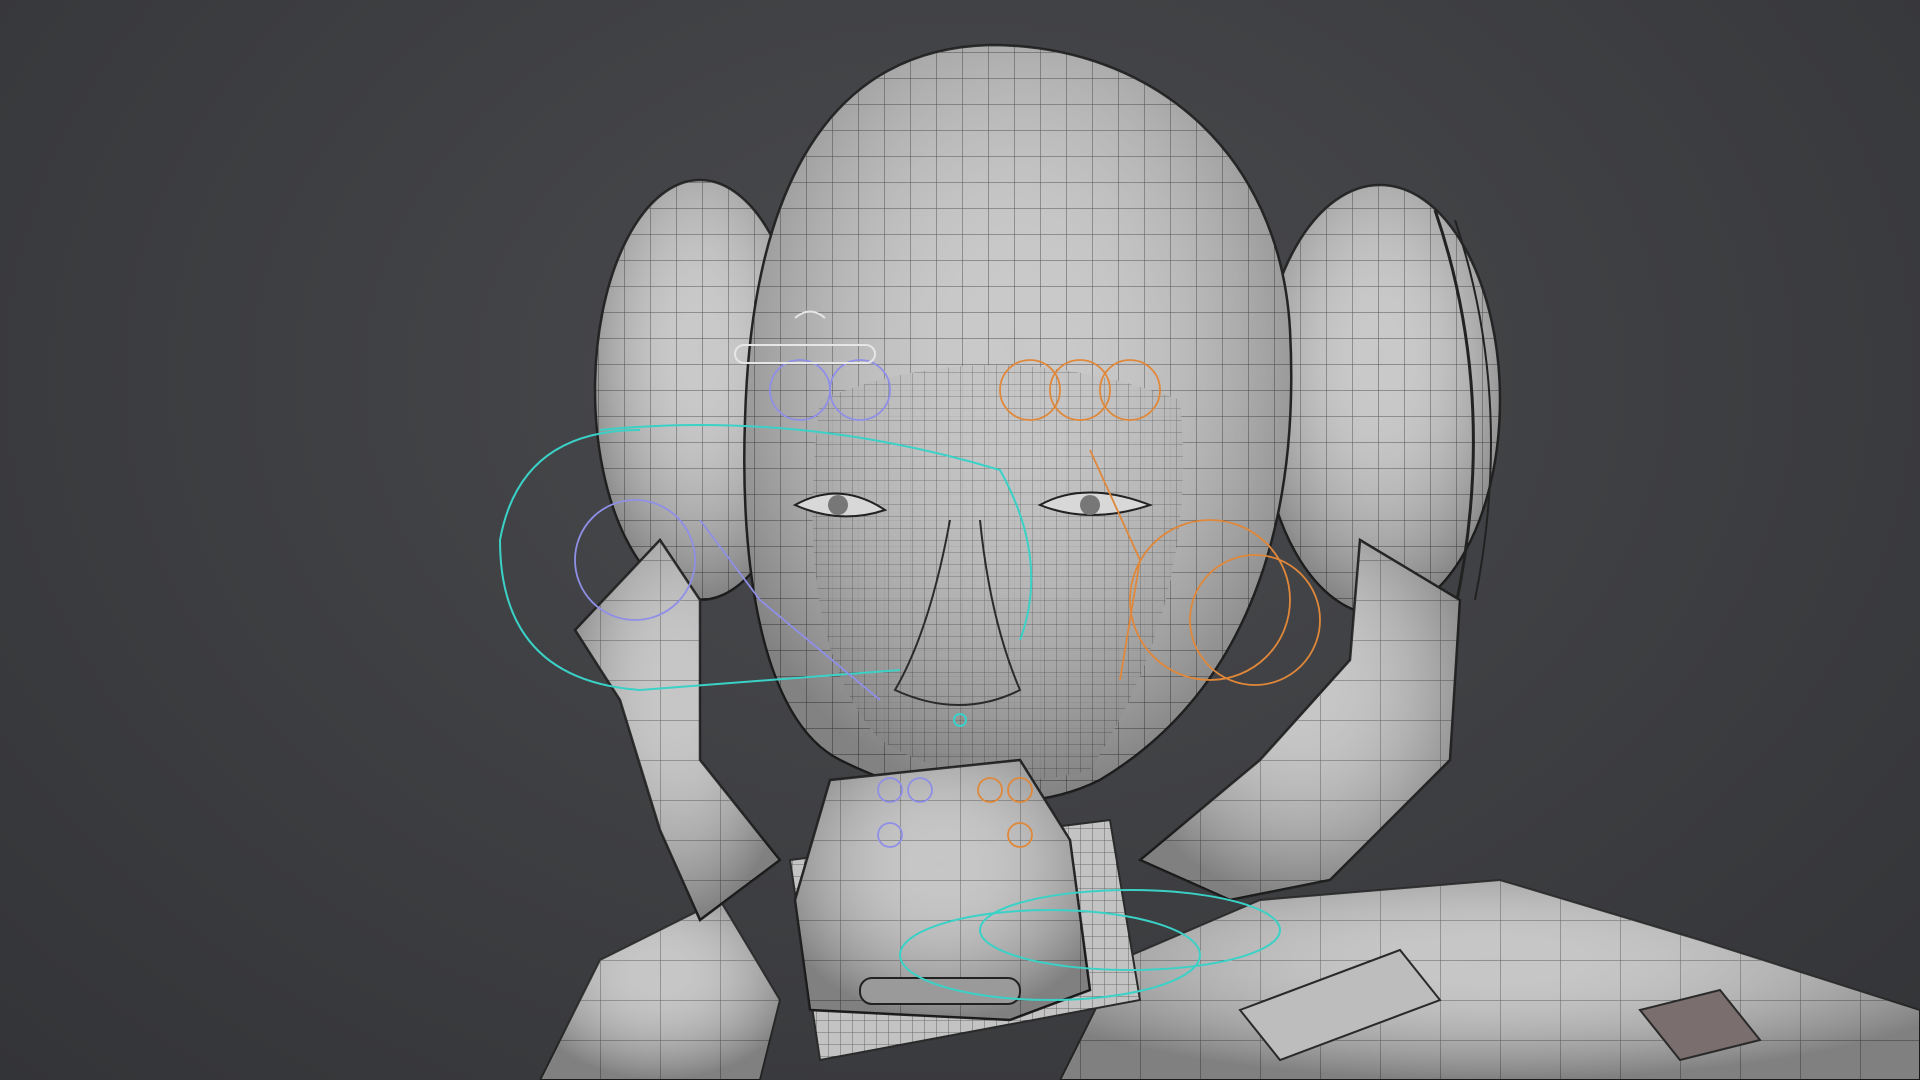 The image size is (1920, 1080). Describe the element at coordinates (660, 989) in the screenshot. I see `shoulder-armor-left` at that location.